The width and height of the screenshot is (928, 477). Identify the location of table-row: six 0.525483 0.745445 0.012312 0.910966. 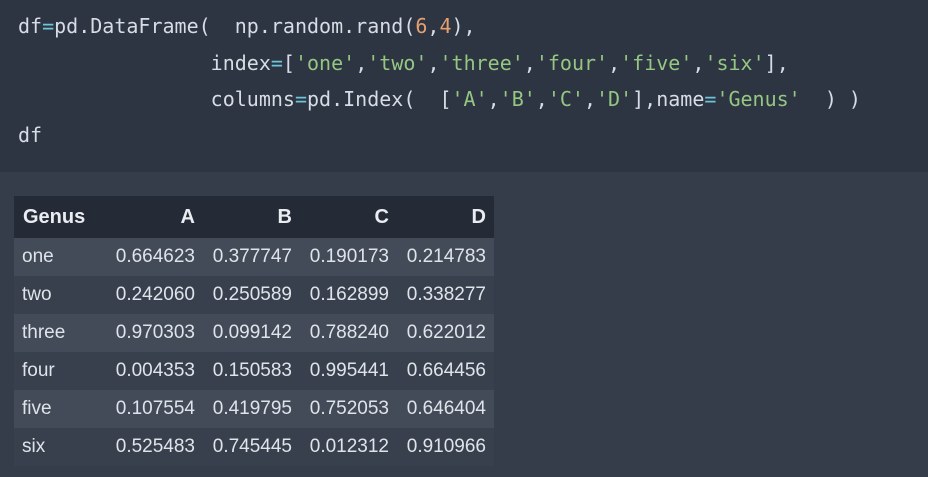
(254, 447).